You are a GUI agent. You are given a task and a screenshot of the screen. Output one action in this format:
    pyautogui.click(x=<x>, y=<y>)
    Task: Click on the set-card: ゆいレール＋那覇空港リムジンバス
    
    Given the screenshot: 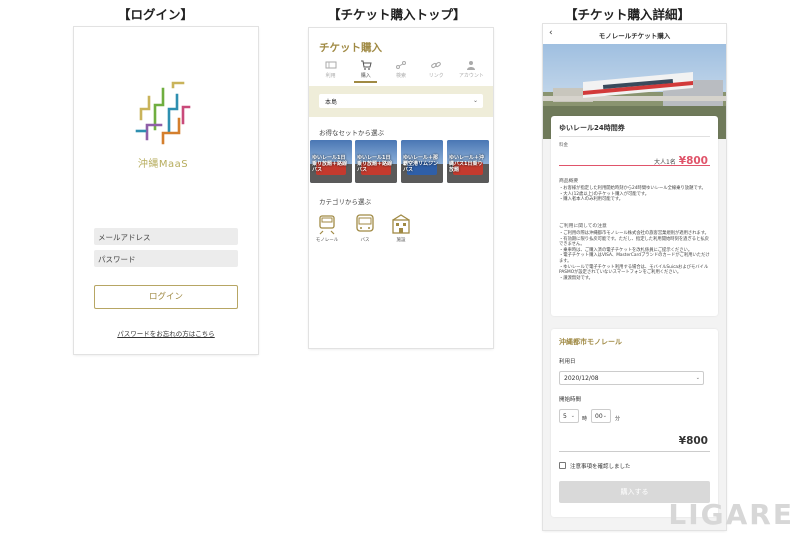 What is the action you would take?
    pyautogui.click(x=422, y=161)
    